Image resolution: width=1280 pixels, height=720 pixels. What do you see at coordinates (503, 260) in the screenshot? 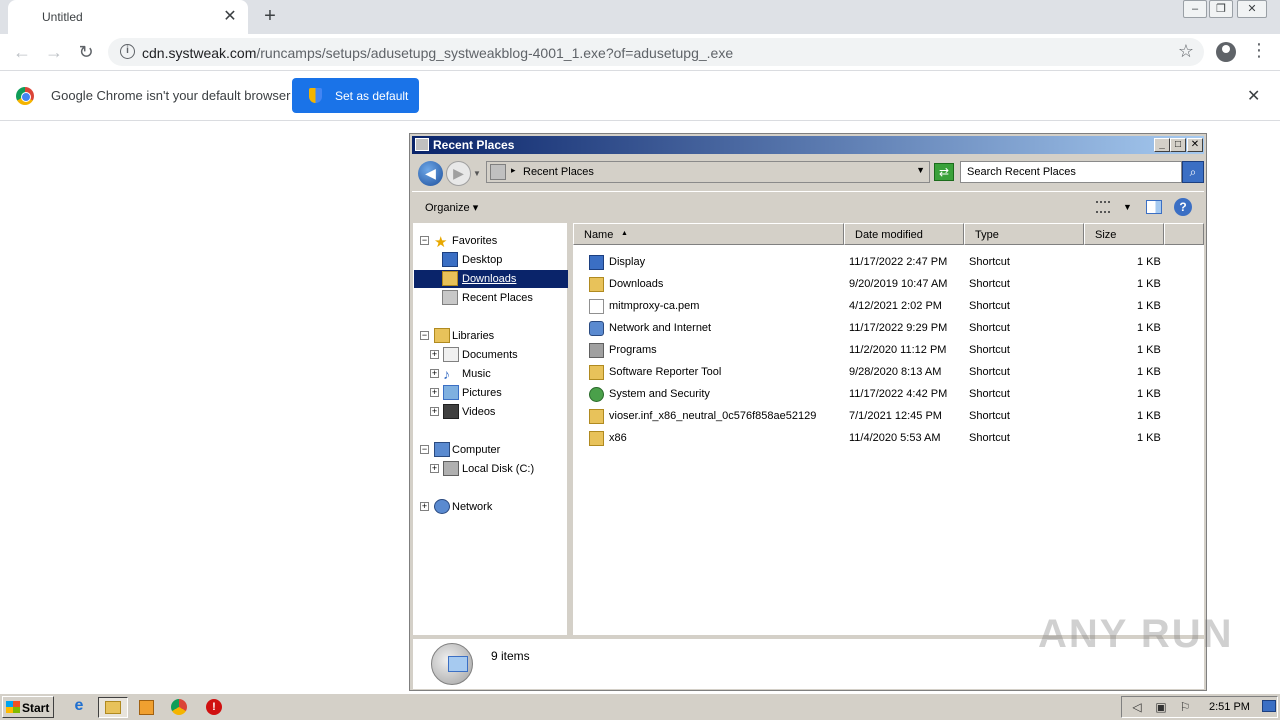
I see `nav-desktop: Desktop` at bounding box center [503, 260].